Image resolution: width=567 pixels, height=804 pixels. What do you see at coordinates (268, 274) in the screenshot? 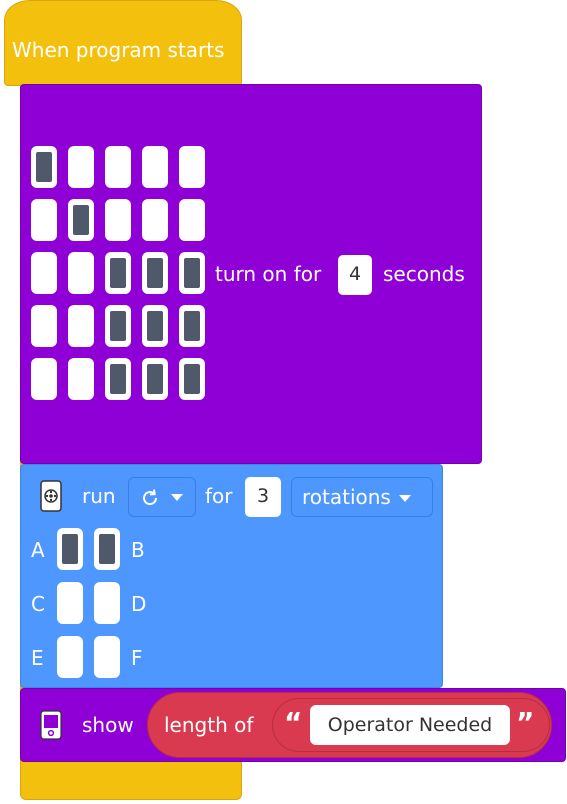
I see `turn-on-label: turn on for` at bounding box center [268, 274].